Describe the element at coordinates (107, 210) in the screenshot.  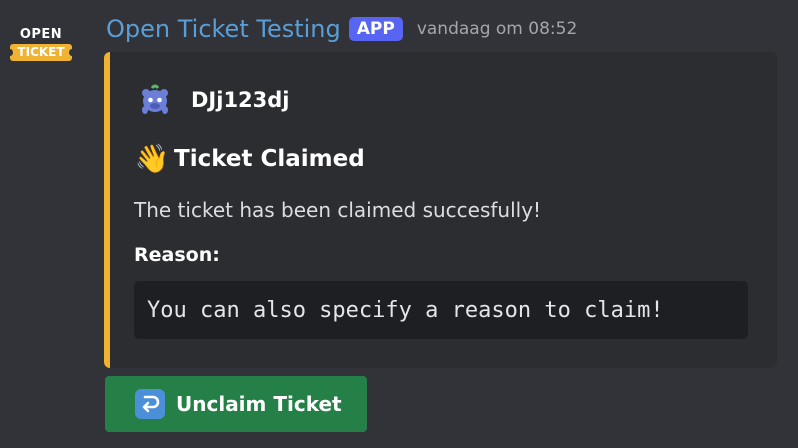
I see `embed-accent-bar` at that location.